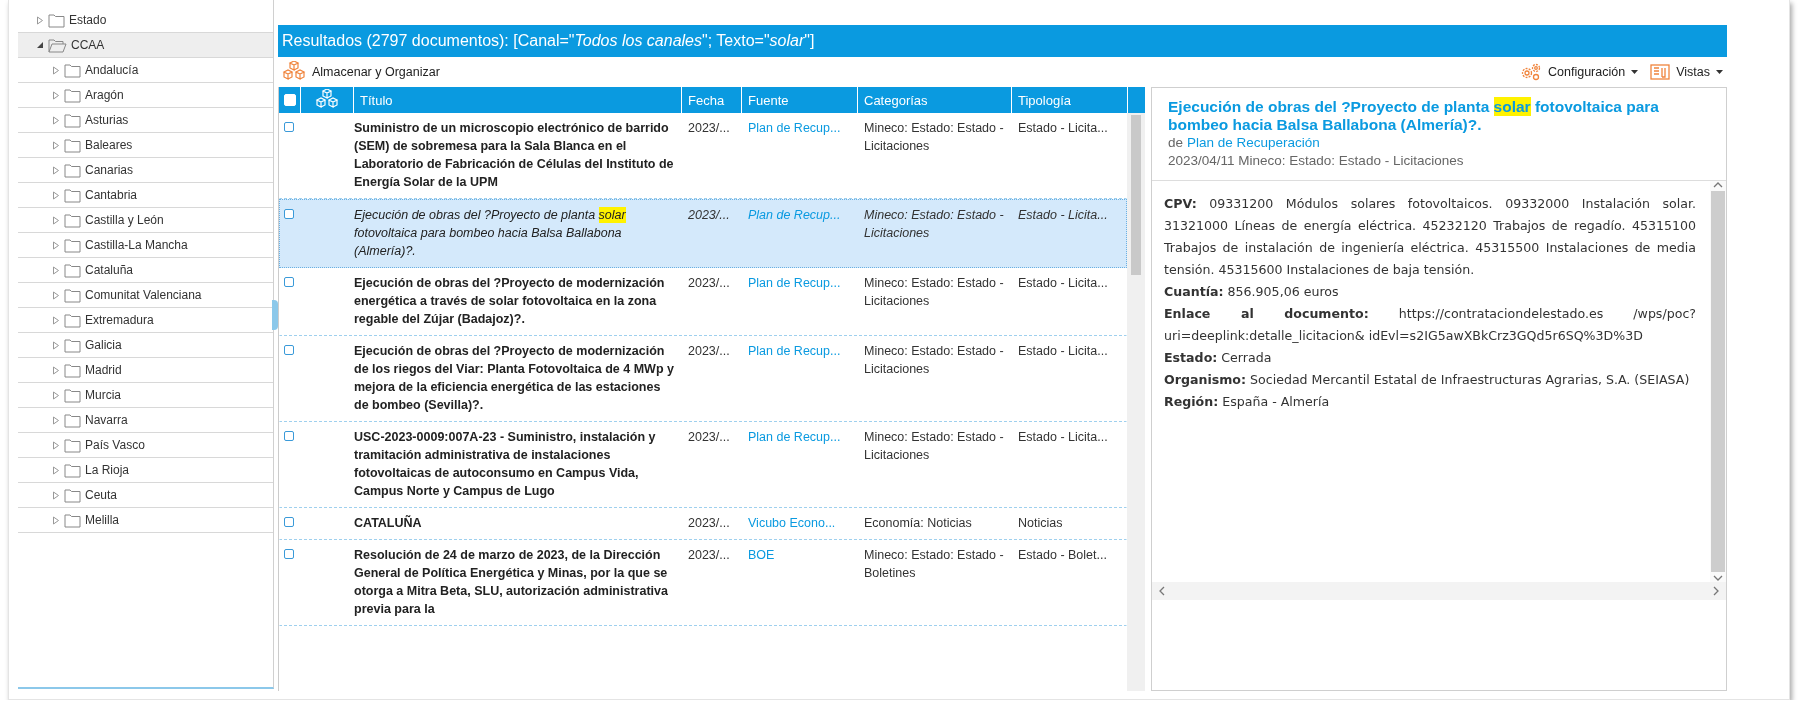  I want to click on tree-item: Cantabria, so click(145, 195).